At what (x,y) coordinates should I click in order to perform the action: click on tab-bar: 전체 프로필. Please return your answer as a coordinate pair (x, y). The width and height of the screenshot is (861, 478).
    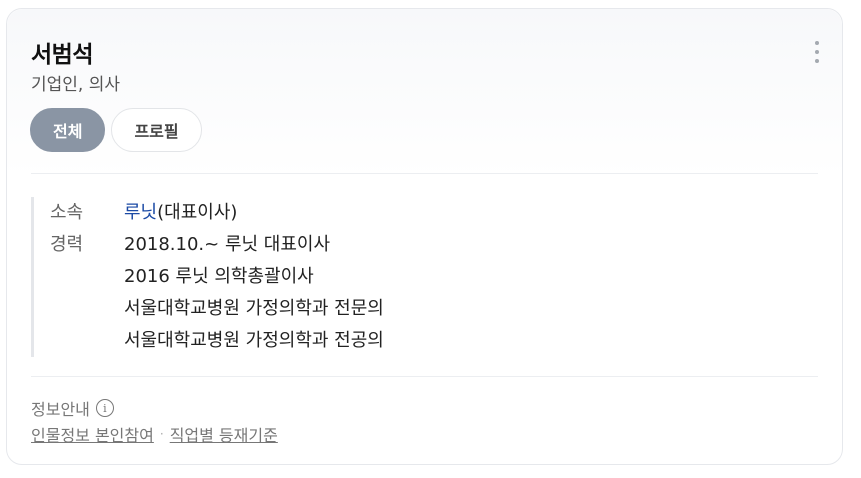
    Looking at the image, I should click on (116, 130).